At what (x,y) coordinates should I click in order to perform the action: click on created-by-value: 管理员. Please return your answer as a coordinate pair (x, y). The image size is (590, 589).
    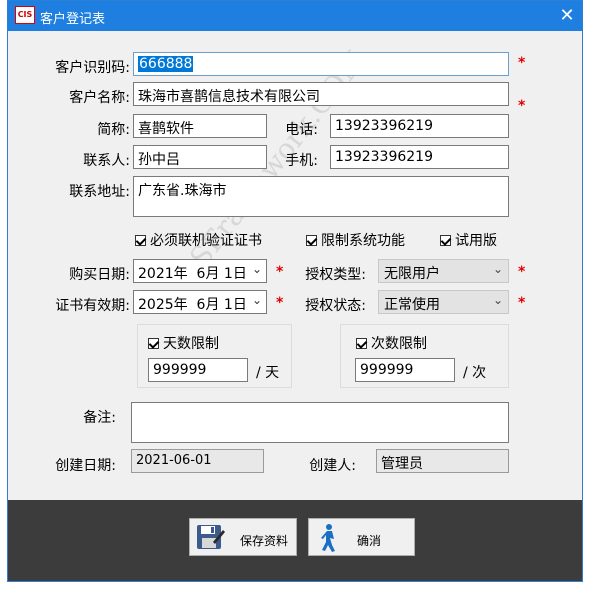
    Looking at the image, I should click on (442, 461).